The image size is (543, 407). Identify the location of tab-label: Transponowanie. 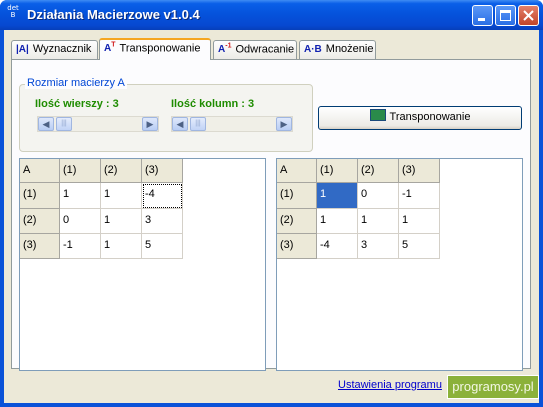
(160, 48).